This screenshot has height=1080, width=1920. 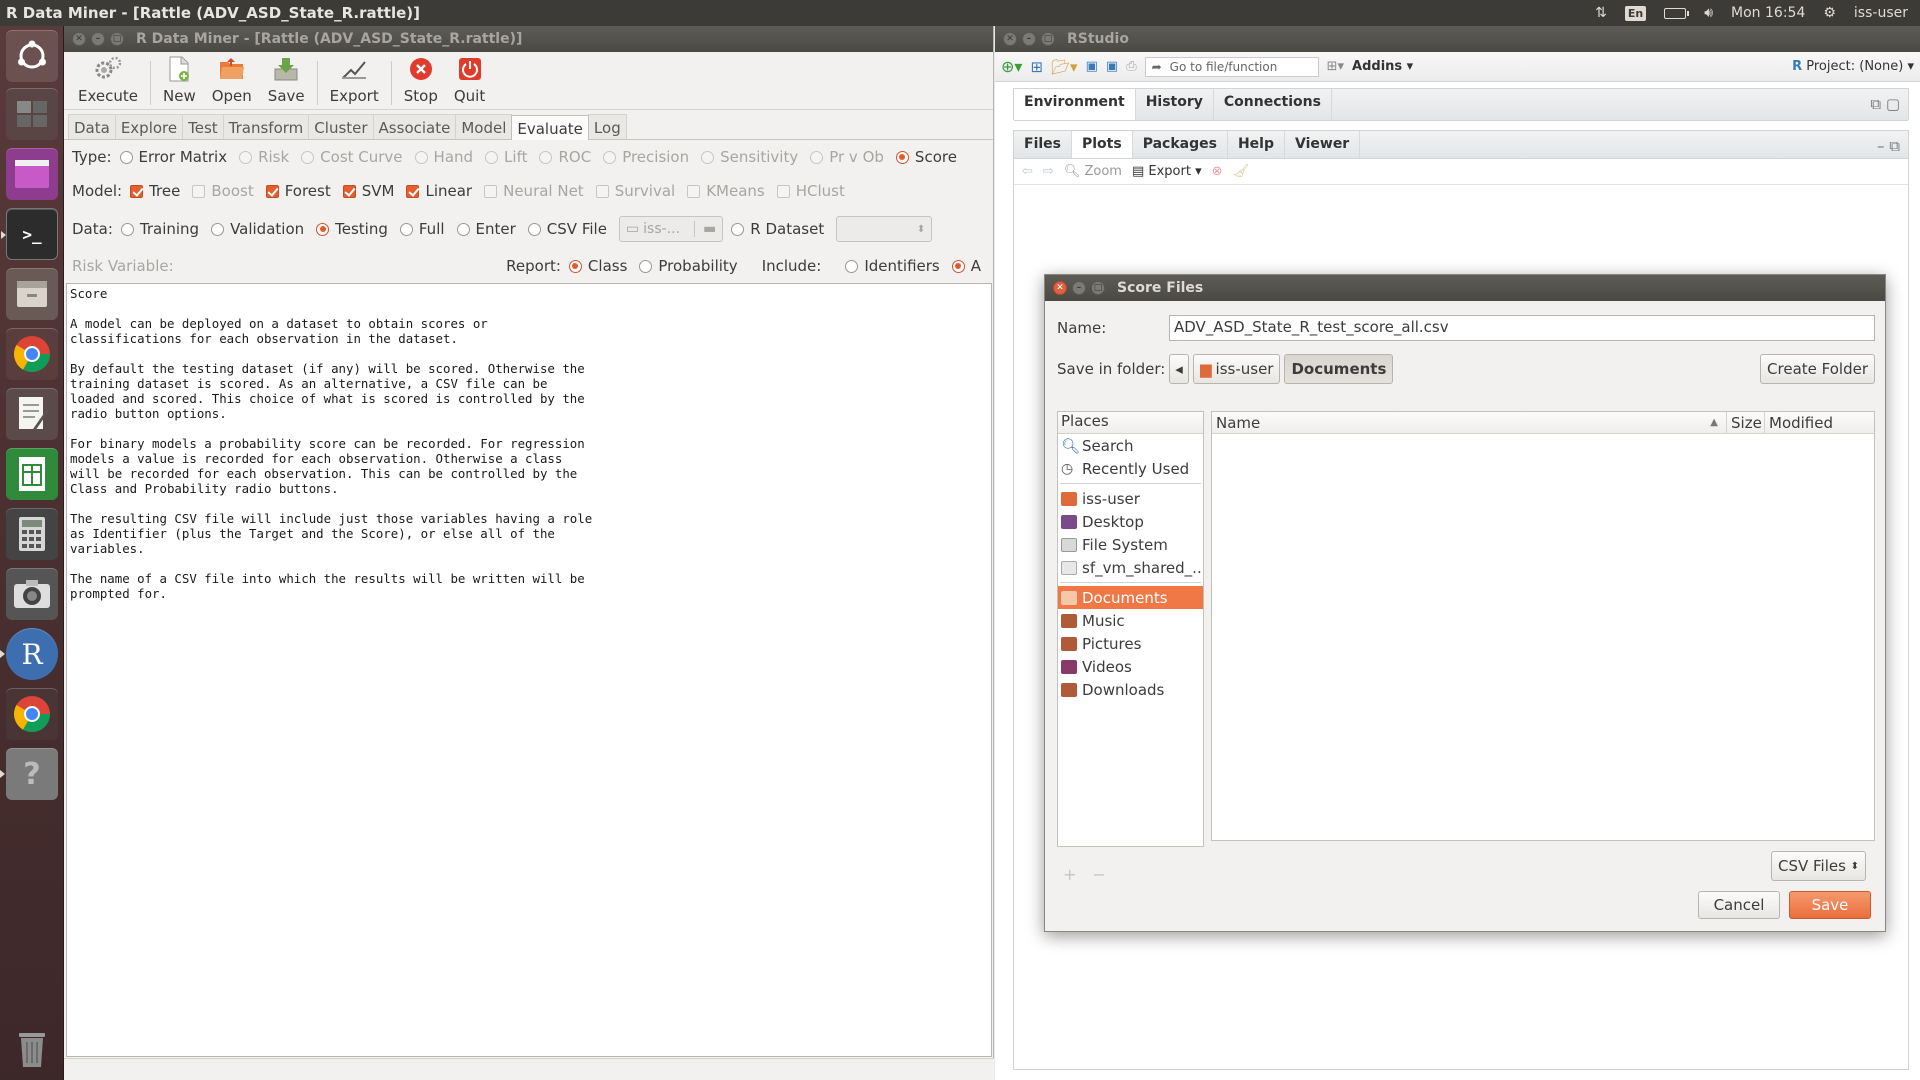 I want to click on network-icon: ⇅, so click(x=1601, y=13).